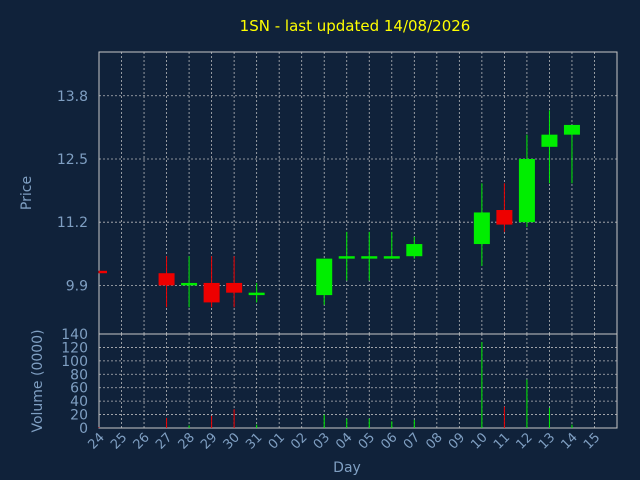  What do you see at coordinates (254, 441) in the screenshot?
I see `day-tick-label: 31` at bounding box center [254, 441].